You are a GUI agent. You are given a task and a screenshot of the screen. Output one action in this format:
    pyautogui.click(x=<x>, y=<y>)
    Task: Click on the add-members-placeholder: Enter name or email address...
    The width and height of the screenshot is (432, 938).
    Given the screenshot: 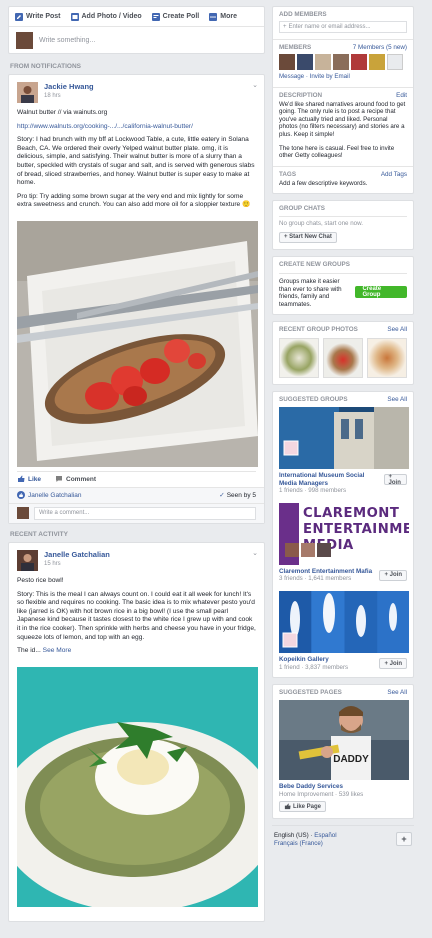 What is the action you would take?
    pyautogui.click(x=329, y=27)
    